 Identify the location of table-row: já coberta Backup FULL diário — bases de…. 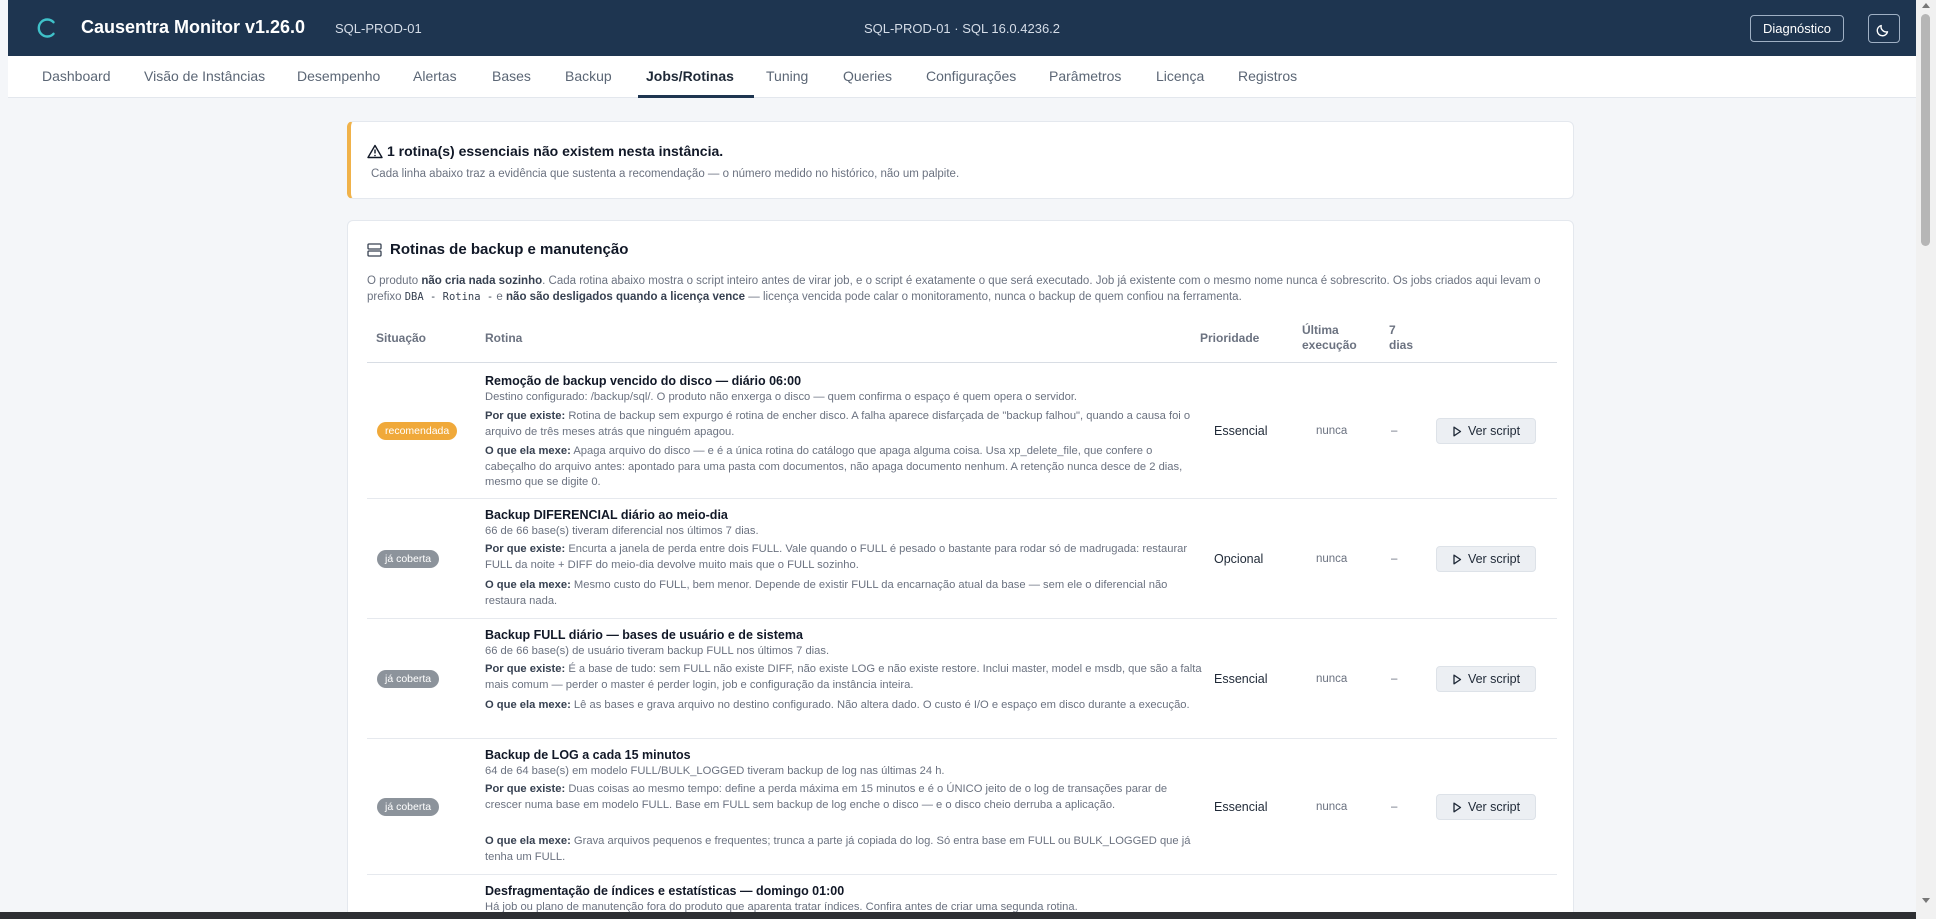
(962, 679).